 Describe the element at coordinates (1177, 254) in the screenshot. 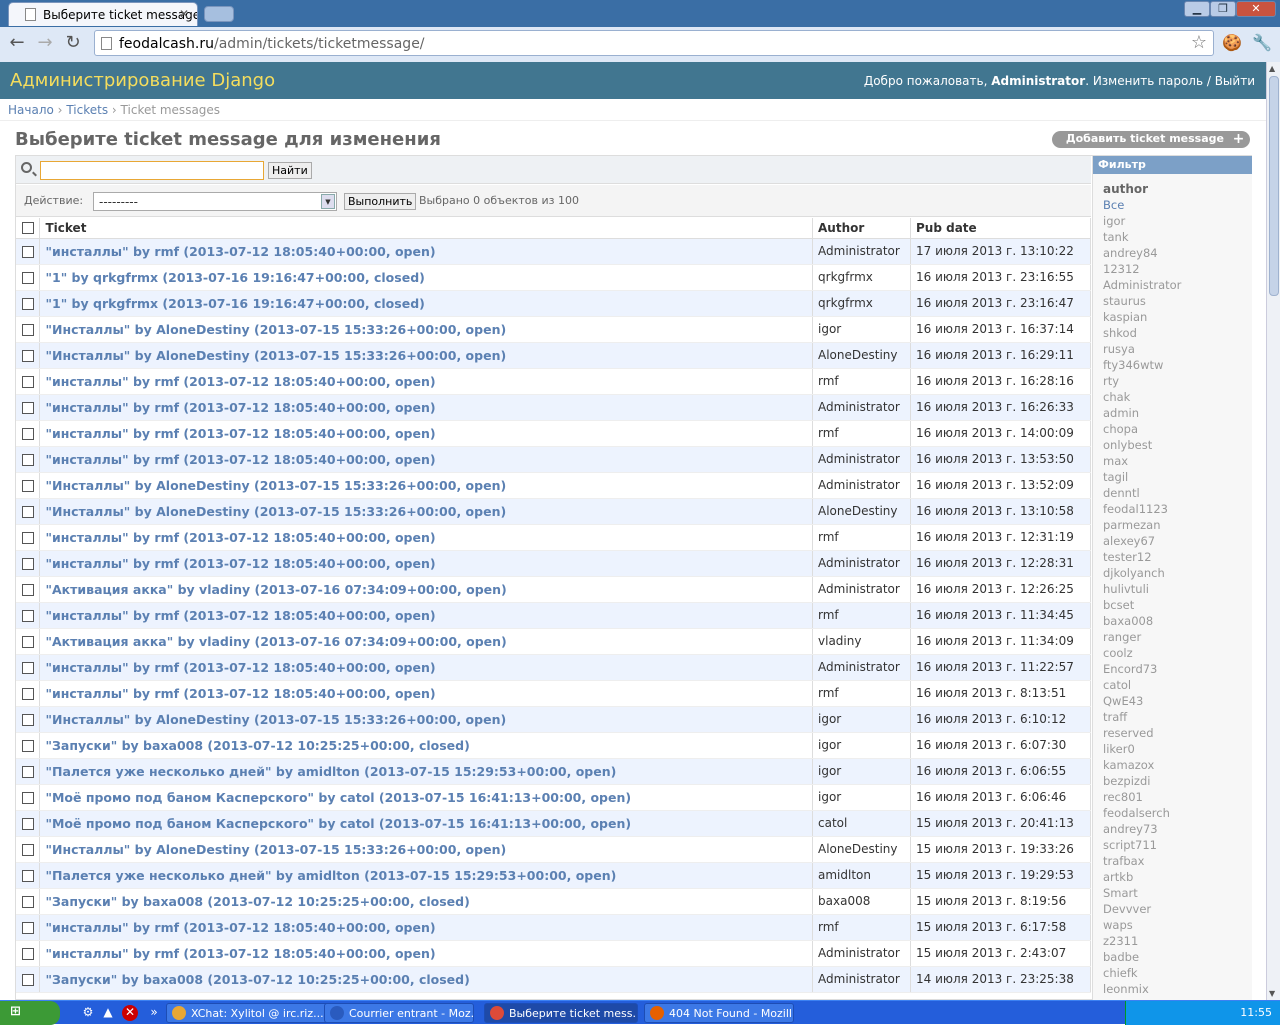

I see `filter-item: andrey84` at that location.